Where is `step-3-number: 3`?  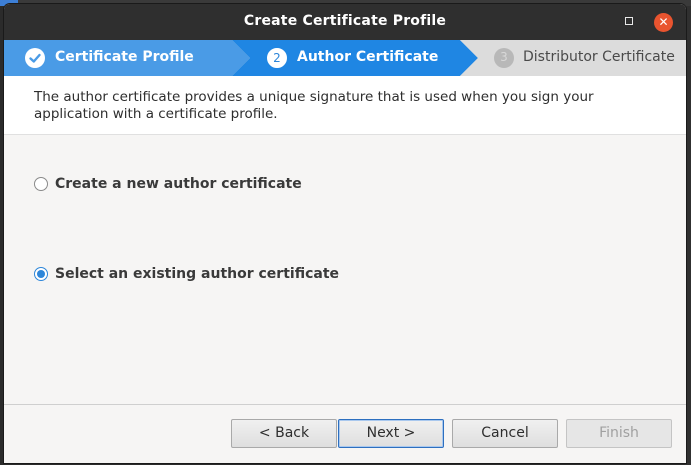 step-3-number: 3 is located at coordinates (504, 58).